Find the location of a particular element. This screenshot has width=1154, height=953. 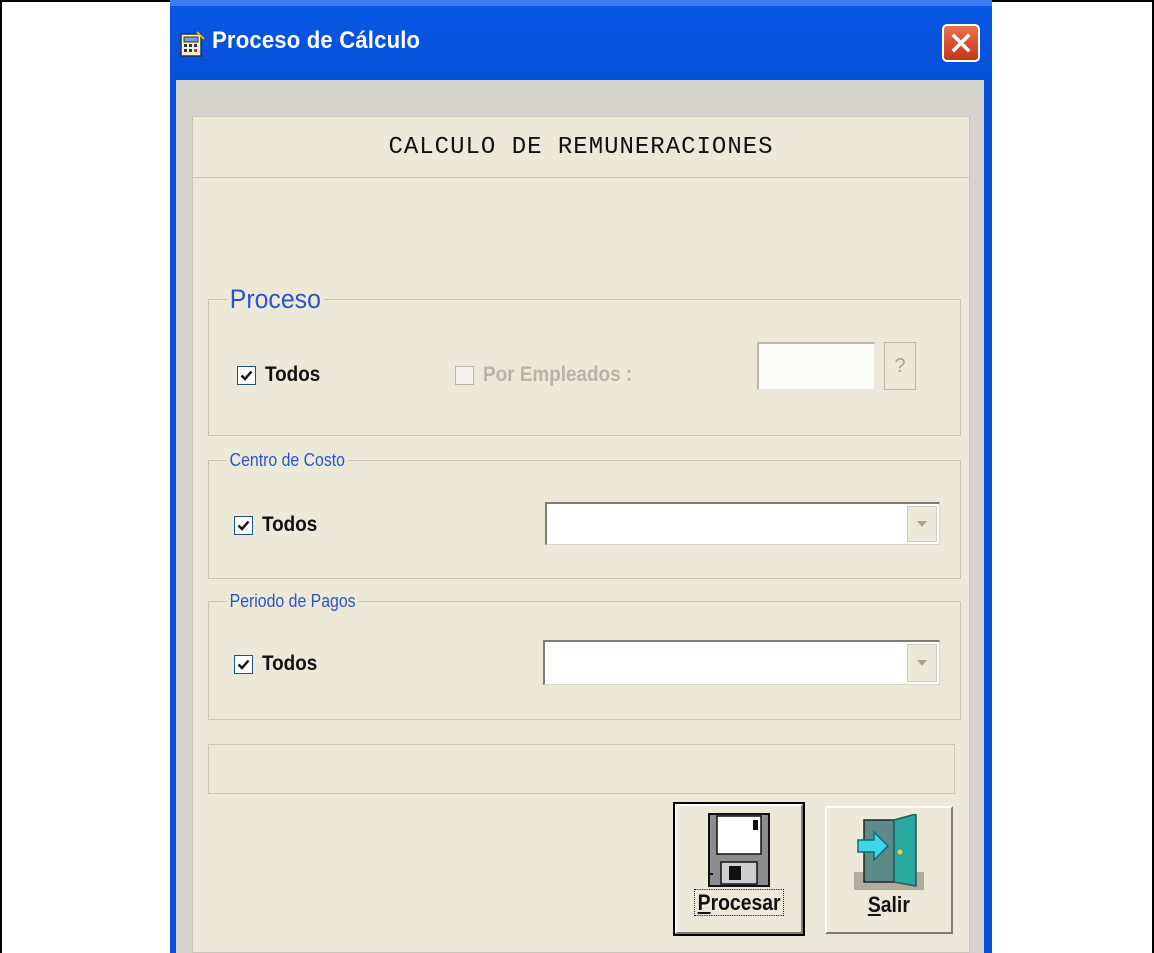

employee-code-input is located at coordinates (816, 366).